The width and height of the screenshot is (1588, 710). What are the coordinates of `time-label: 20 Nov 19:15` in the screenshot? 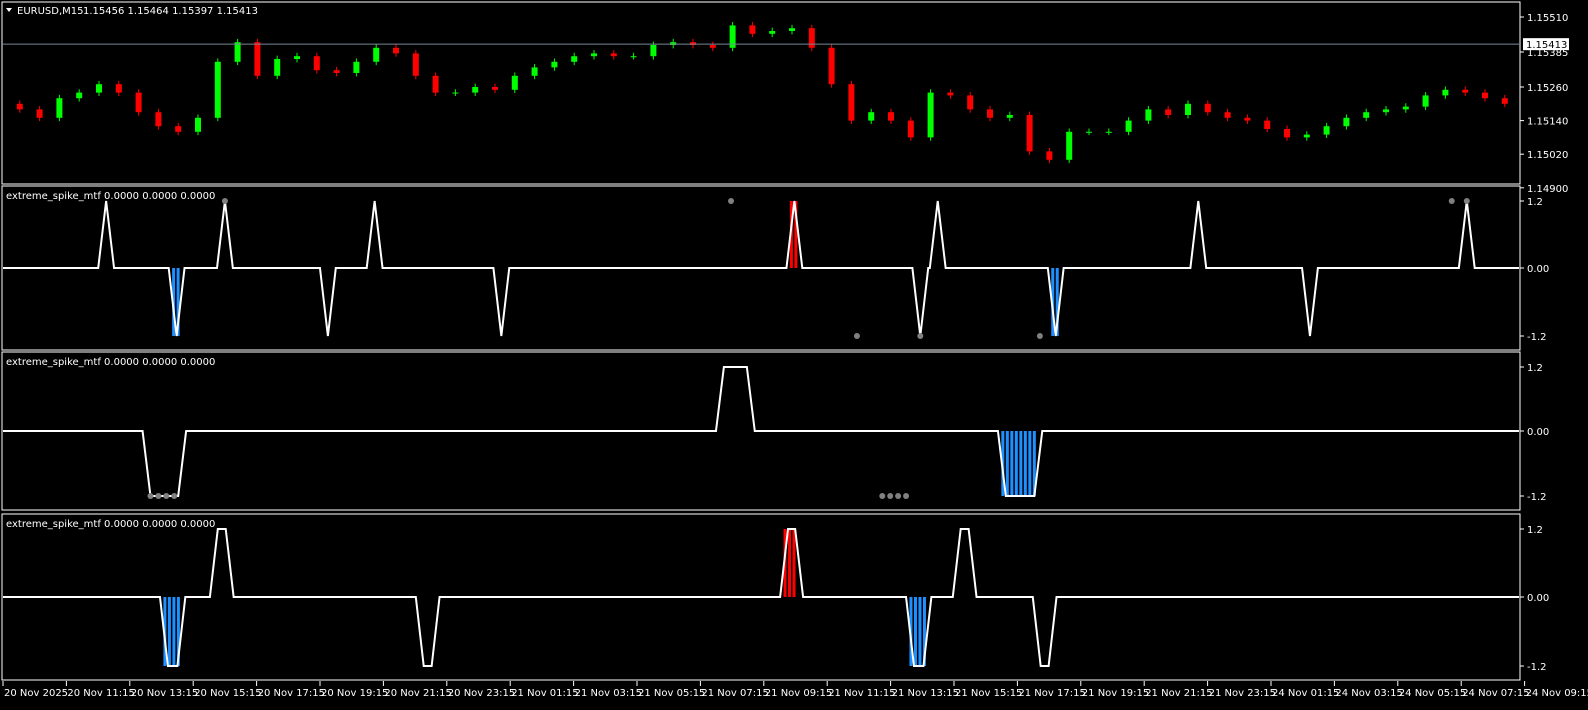 It's located at (354, 693).